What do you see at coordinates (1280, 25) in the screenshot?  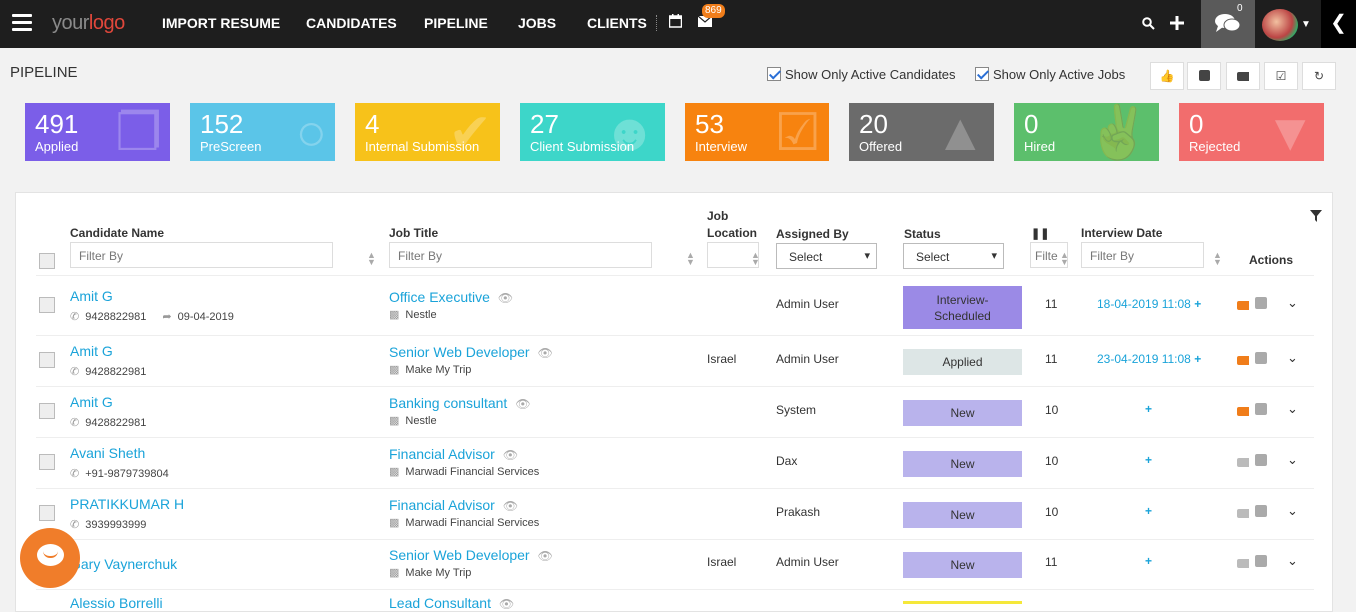 I see `avatar` at bounding box center [1280, 25].